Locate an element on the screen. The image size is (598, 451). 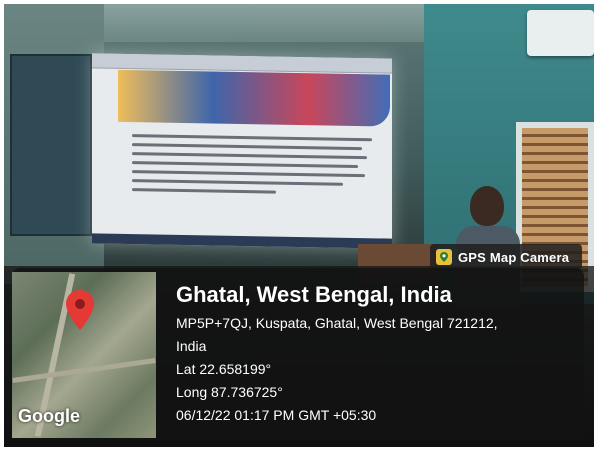
latitude: Lat 22.658199° is located at coordinates (224, 369).